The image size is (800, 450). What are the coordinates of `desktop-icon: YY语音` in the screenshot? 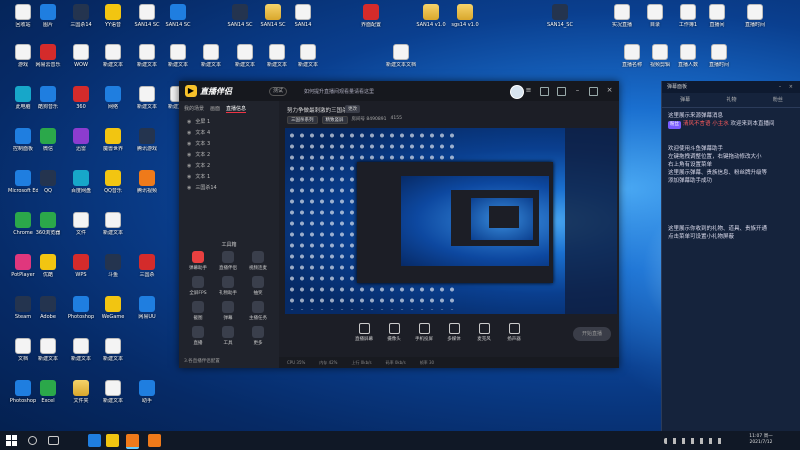 It's located at (113, 21).